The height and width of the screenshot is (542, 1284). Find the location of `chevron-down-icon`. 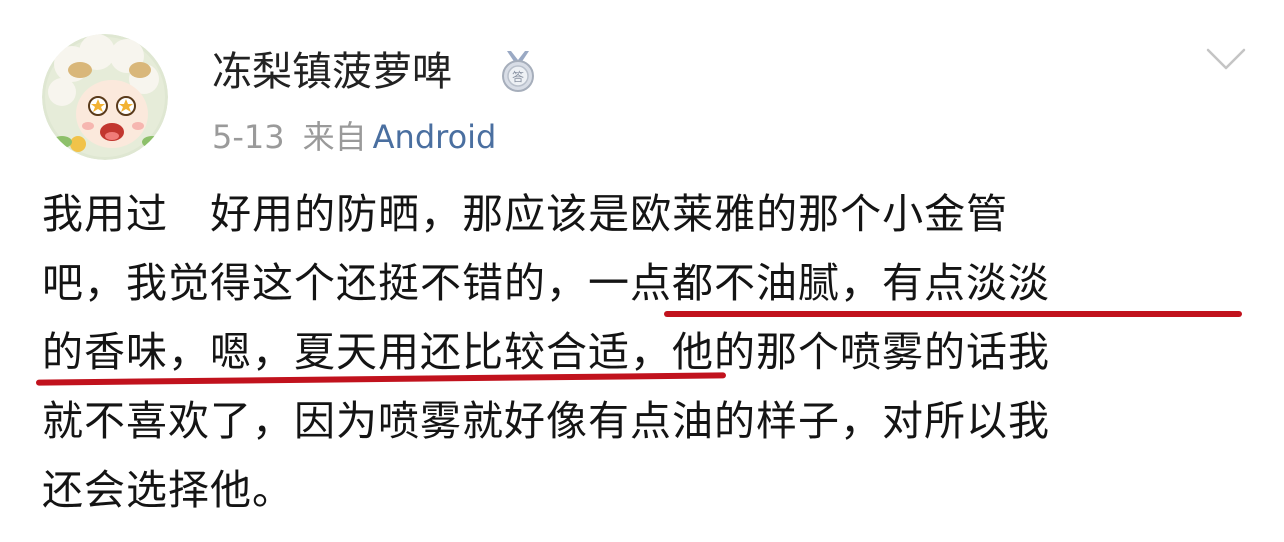

chevron-down-icon is located at coordinates (1226, 59).